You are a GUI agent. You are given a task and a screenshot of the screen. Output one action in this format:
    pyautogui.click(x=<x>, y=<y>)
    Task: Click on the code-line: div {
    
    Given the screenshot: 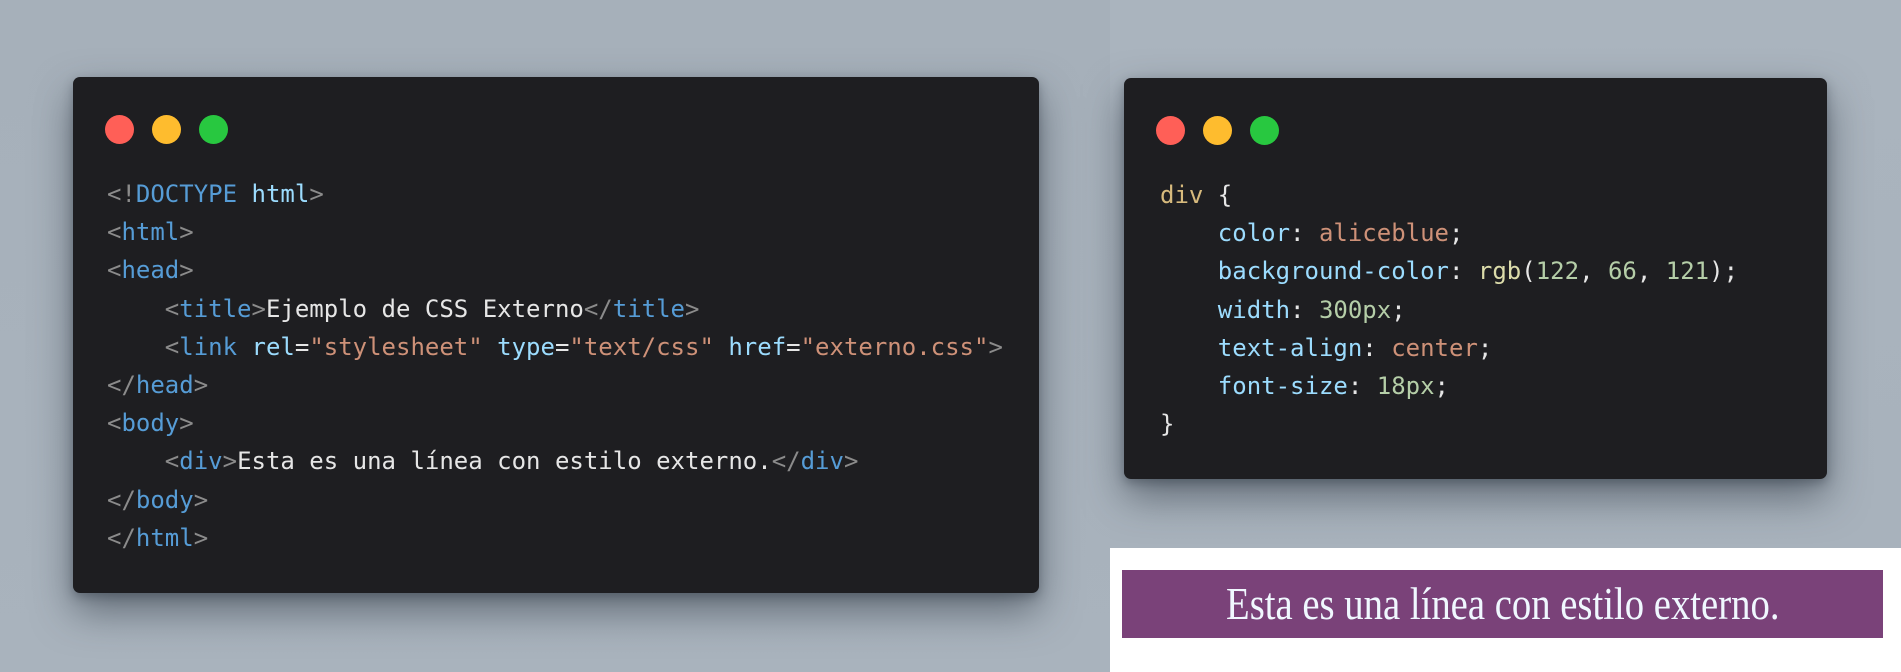 What is the action you would take?
    pyautogui.click(x=1196, y=195)
    